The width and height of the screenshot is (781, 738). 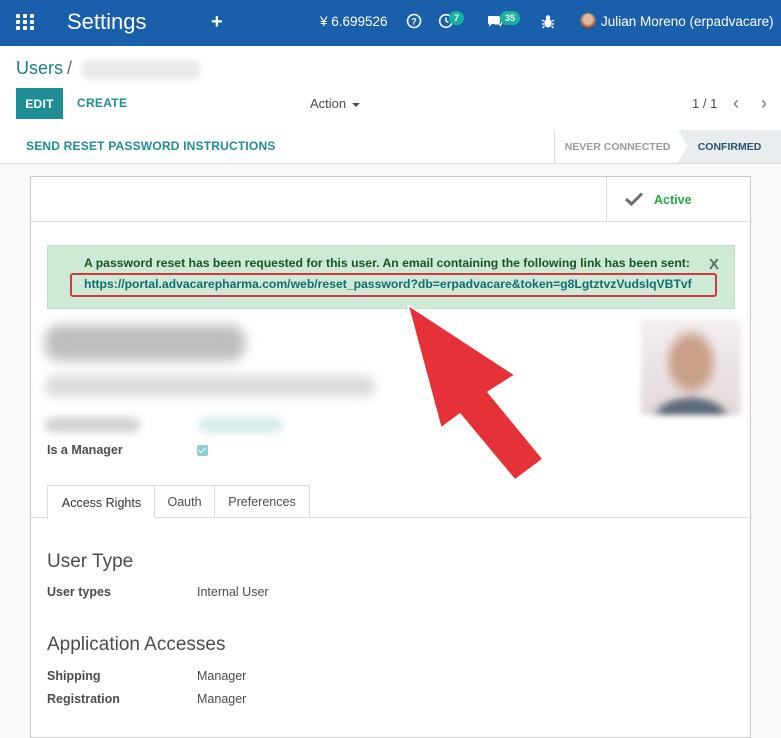 I want to click on related-partner-label-redacted, so click(x=92, y=425).